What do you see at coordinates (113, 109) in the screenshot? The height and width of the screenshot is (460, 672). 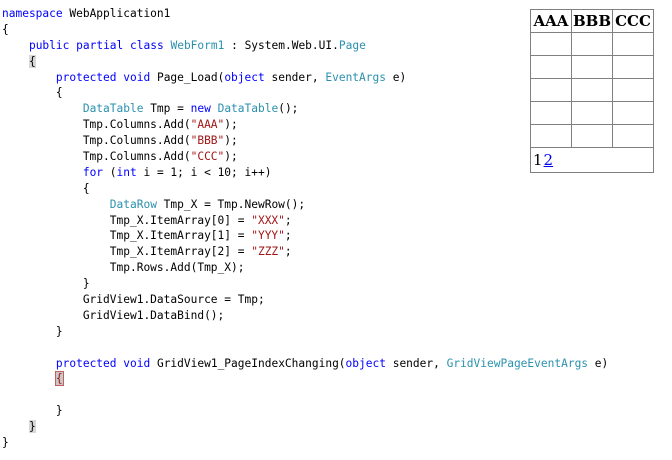 I see `code-token: DataTable` at bounding box center [113, 109].